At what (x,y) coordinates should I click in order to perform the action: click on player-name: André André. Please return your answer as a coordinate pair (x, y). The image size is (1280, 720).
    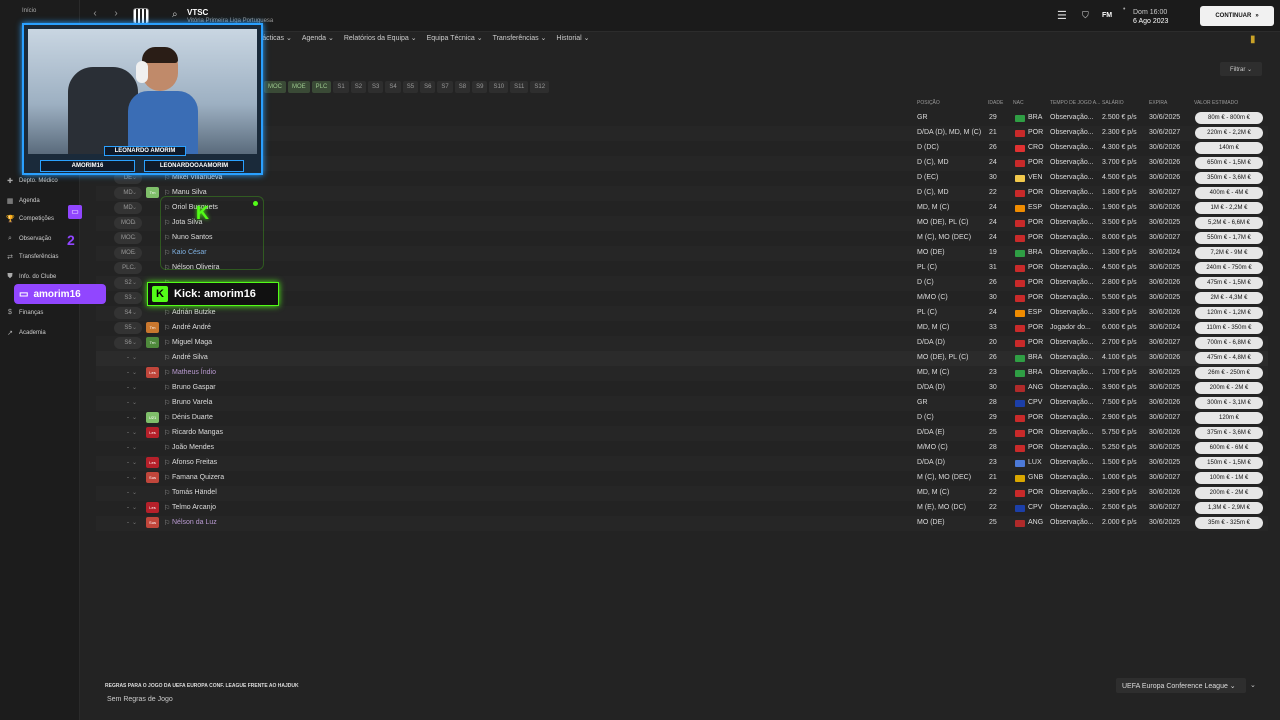
    Looking at the image, I should click on (191, 327).